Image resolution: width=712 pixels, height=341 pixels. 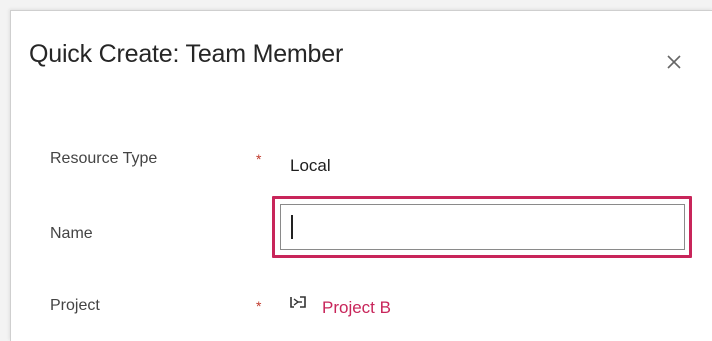 I want to click on close-icon, so click(x=674, y=62).